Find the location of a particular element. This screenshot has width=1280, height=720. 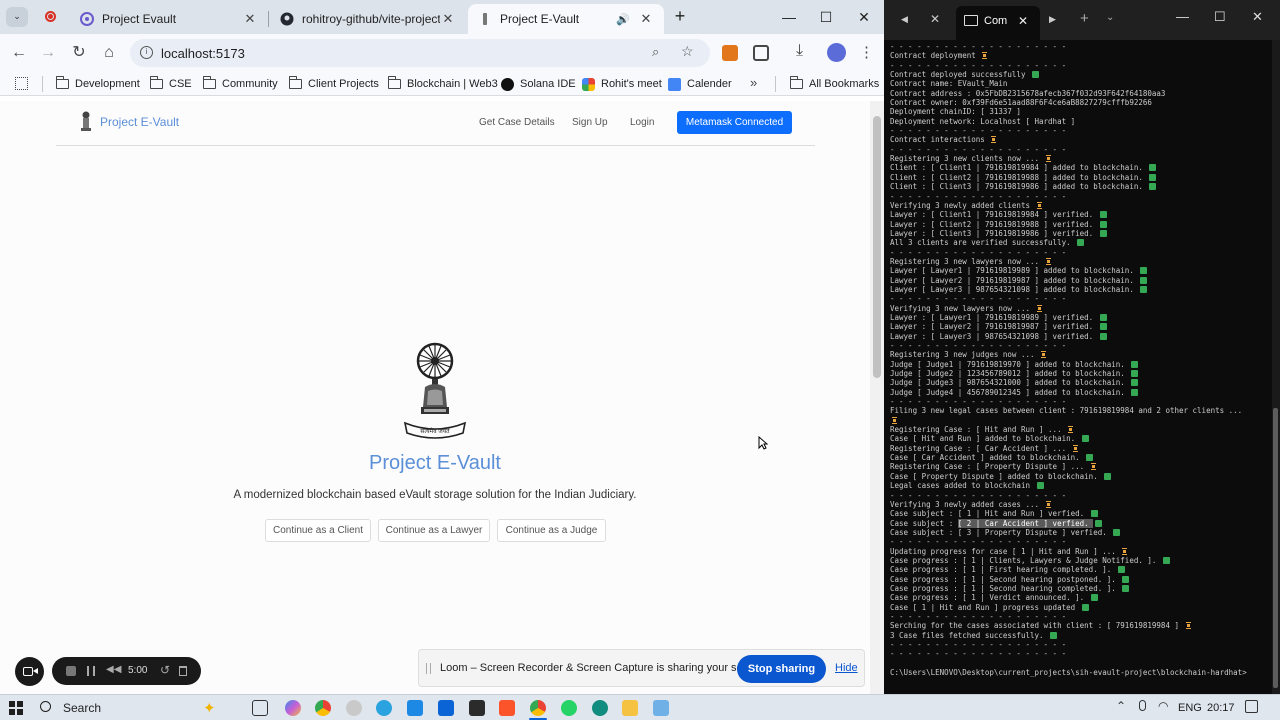

site-info-icon: i is located at coordinates (146, 52).